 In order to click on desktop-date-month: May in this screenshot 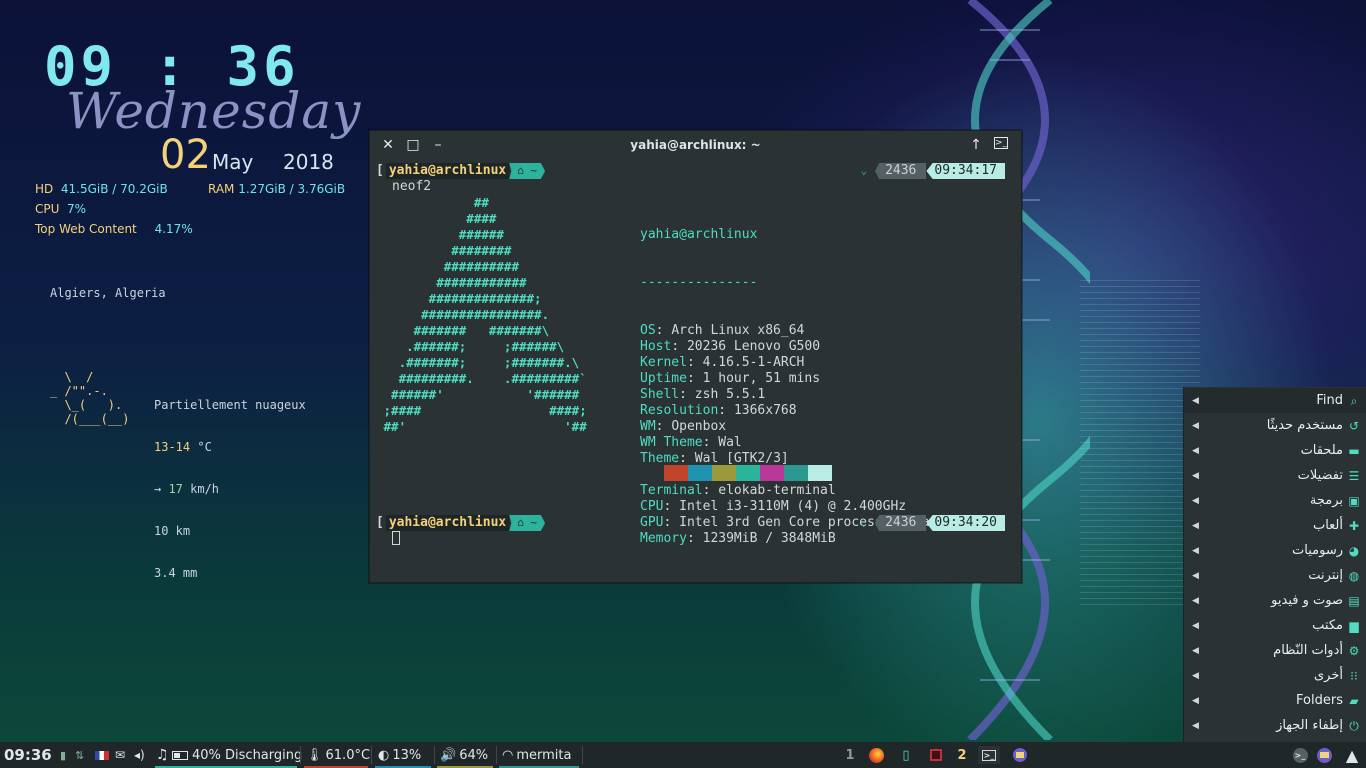, I will do `click(233, 162)`.